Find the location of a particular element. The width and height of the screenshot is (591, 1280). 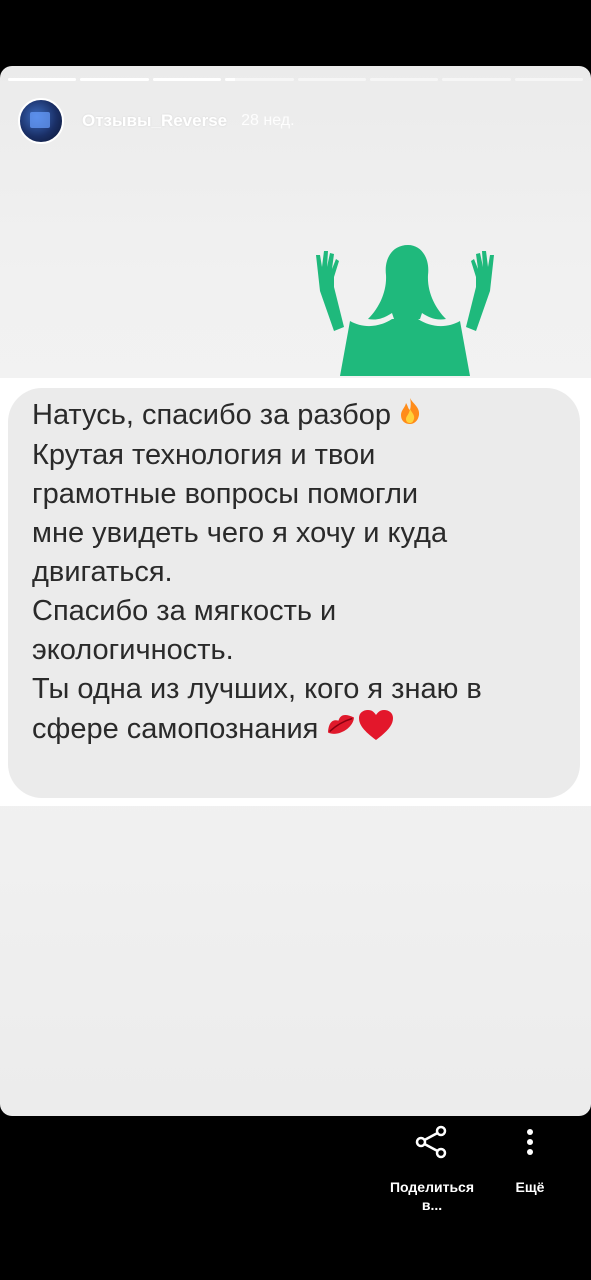

message-line: Натусь, спасибо за разбор is located at coordinates (212, 415).